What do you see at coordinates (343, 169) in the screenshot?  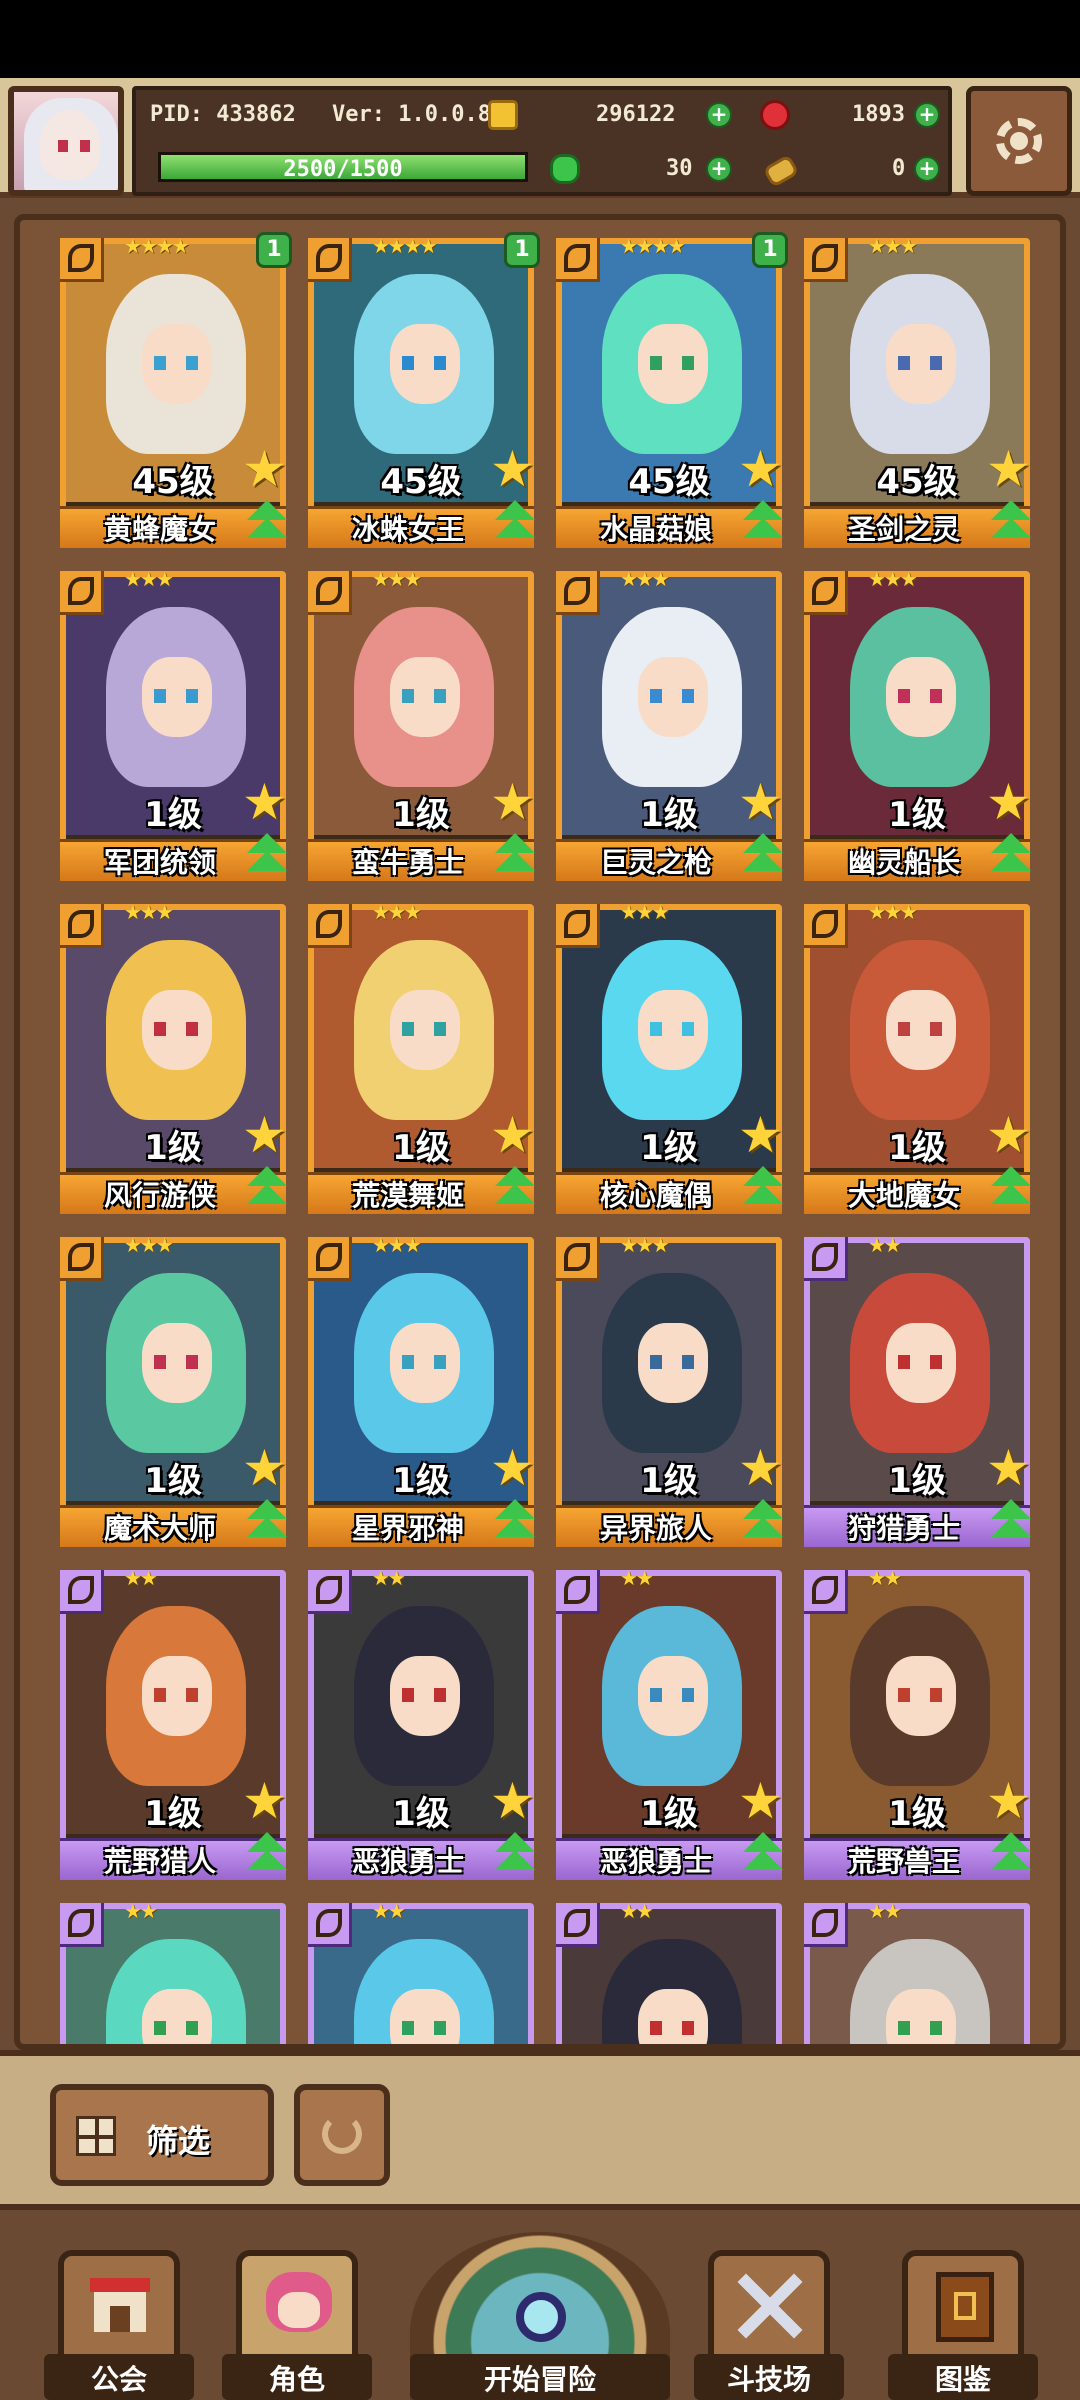 I see `exp-text: 2500/1500` at bounding box center [343, 169].